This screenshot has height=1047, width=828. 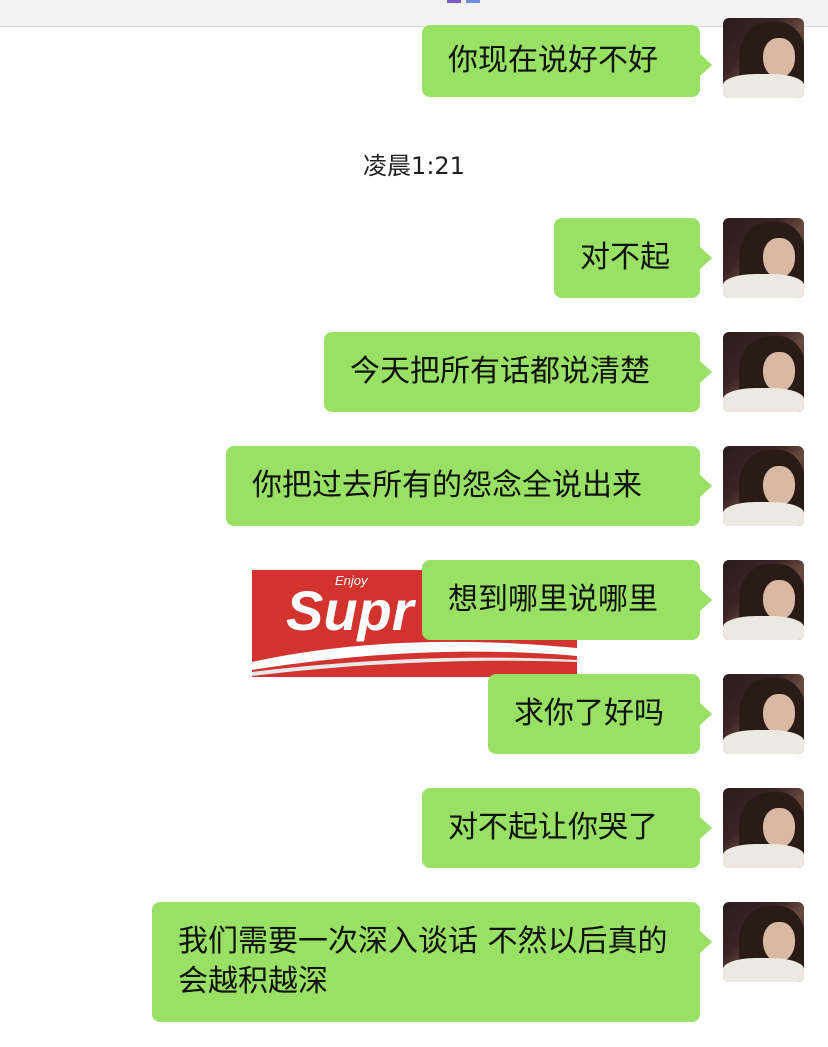 I want to click on message-bubble: 对不起让你哭了, so click(x=567, y=828).